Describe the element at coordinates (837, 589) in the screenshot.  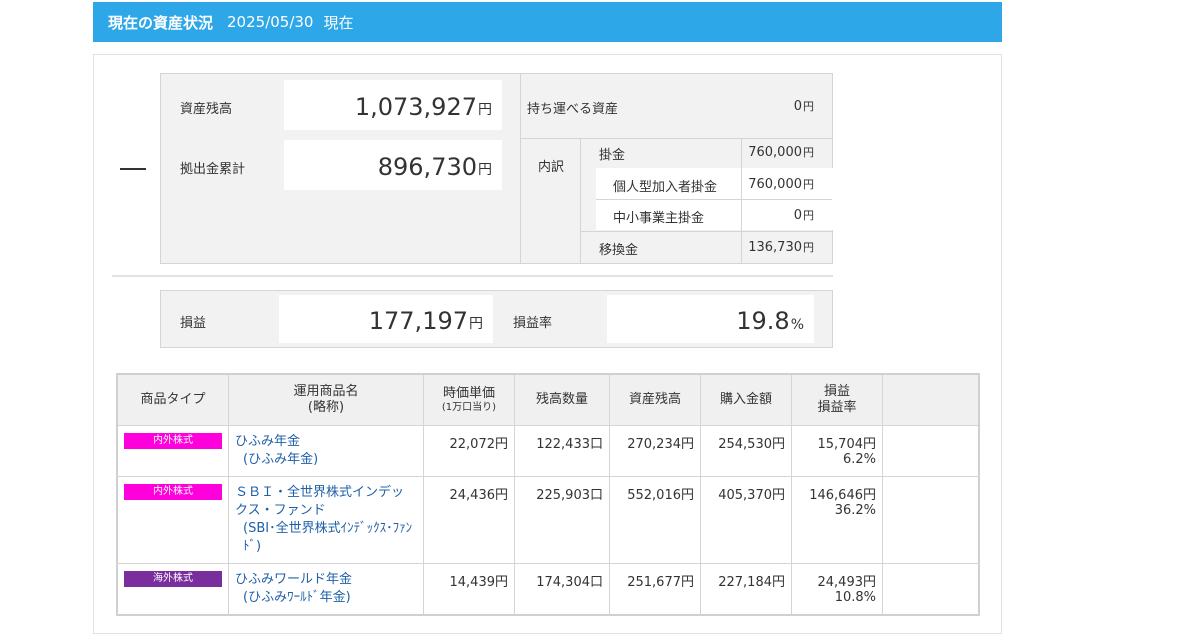
I see `pl-cell: 24,493円 10.8%` at that location.